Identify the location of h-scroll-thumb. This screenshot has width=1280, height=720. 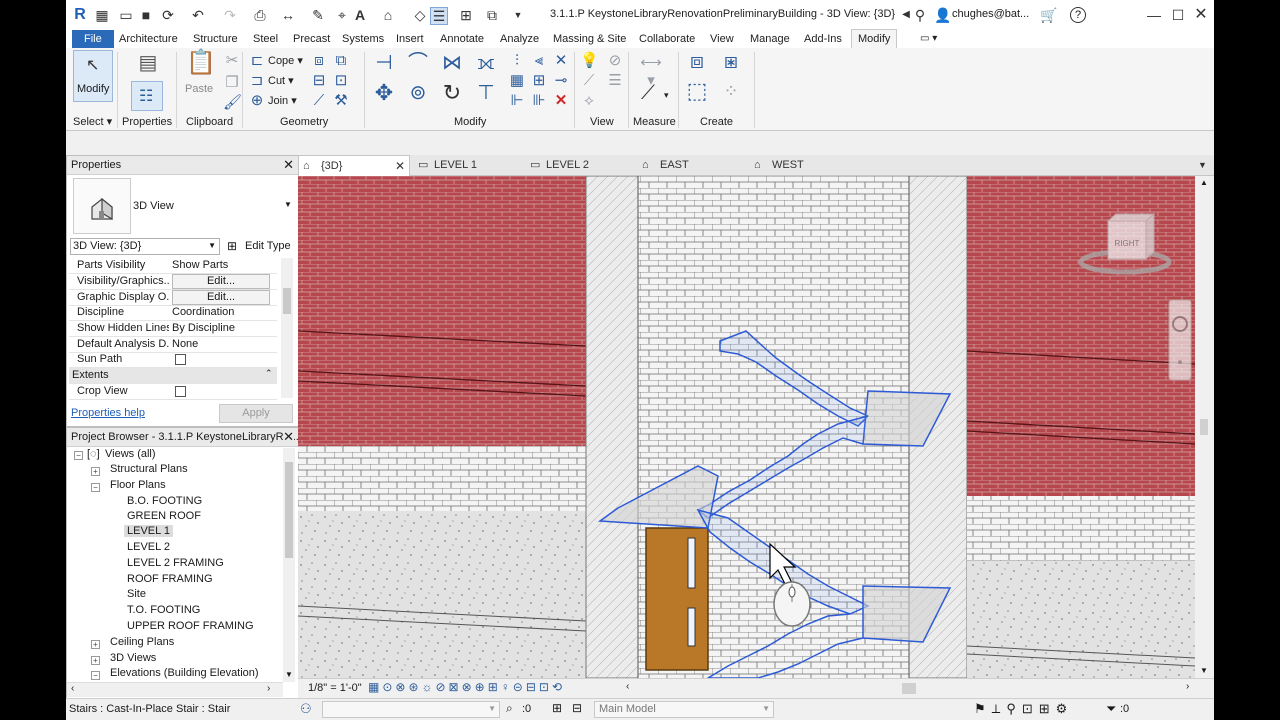
(909, 688).